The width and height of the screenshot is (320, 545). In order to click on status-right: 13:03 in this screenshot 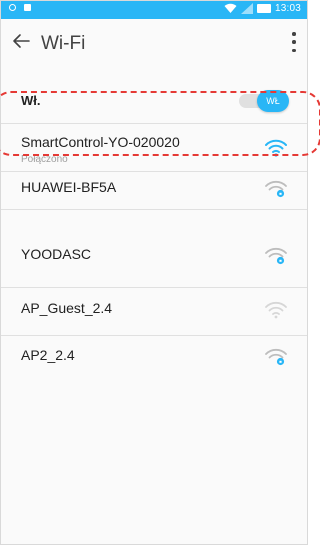, I will do `click(262, 8)`.